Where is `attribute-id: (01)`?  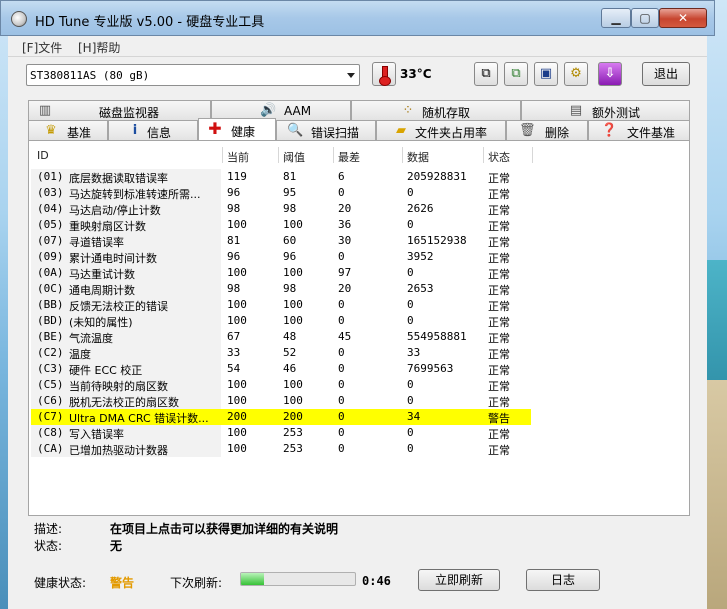 attribute-id: (01) is located at coordinates (50, 176).